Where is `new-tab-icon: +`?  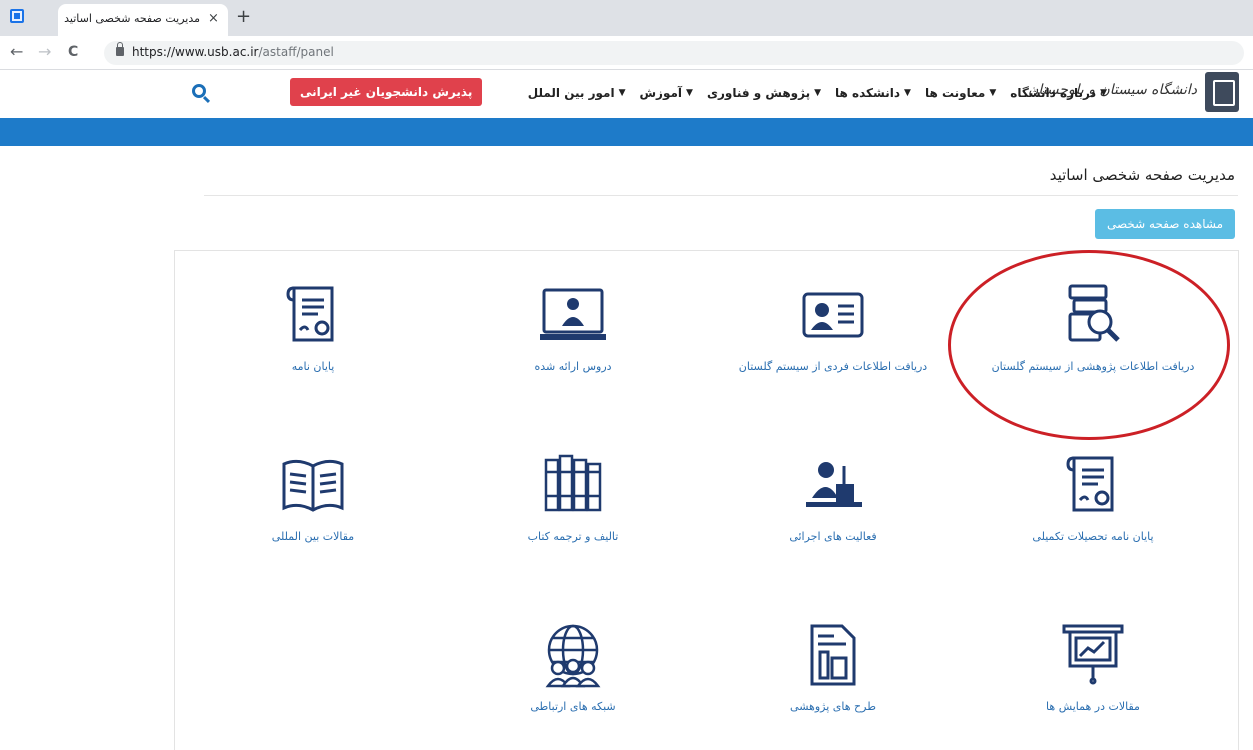
new-tab-icon: + is located at coordinates (243, 16).